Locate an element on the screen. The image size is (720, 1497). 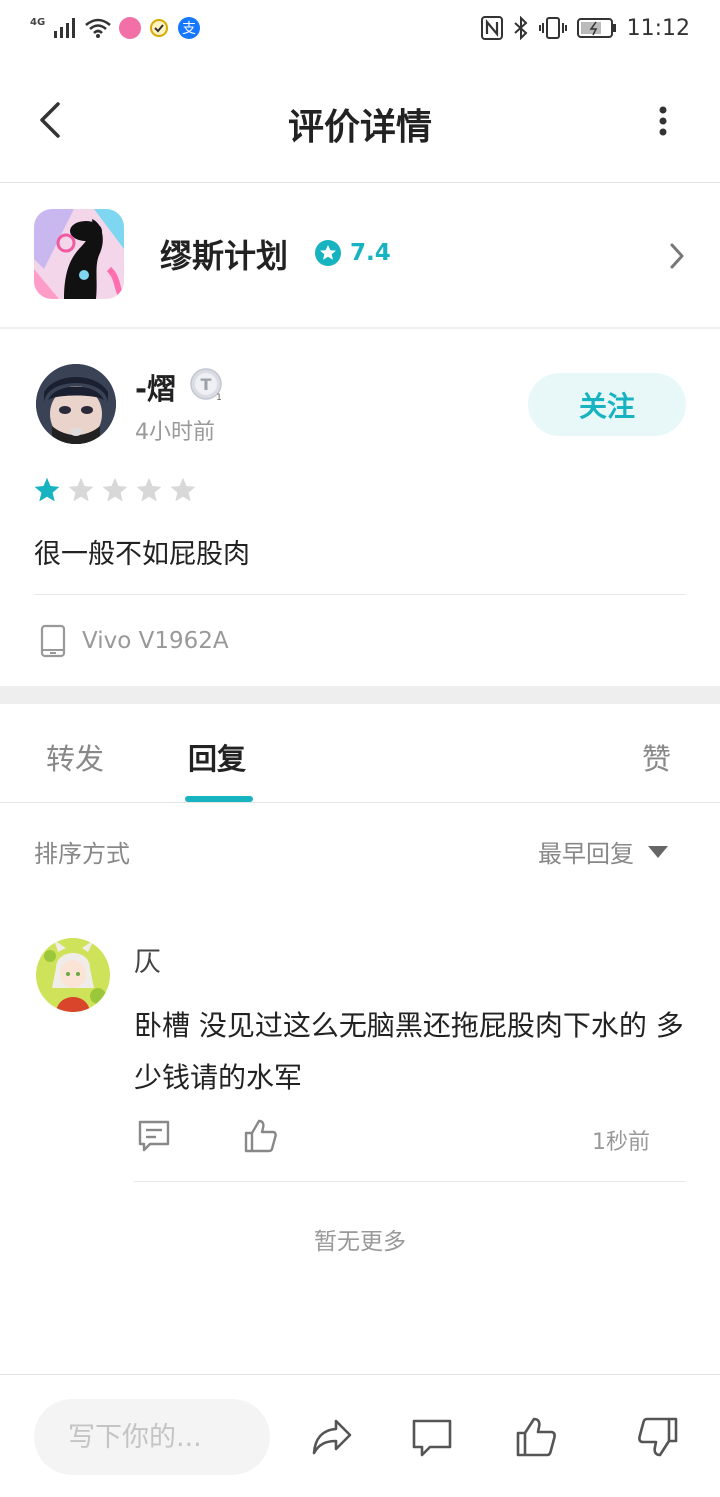
sort-dropdown: 最早回复 is located at coordinates (603, 851).